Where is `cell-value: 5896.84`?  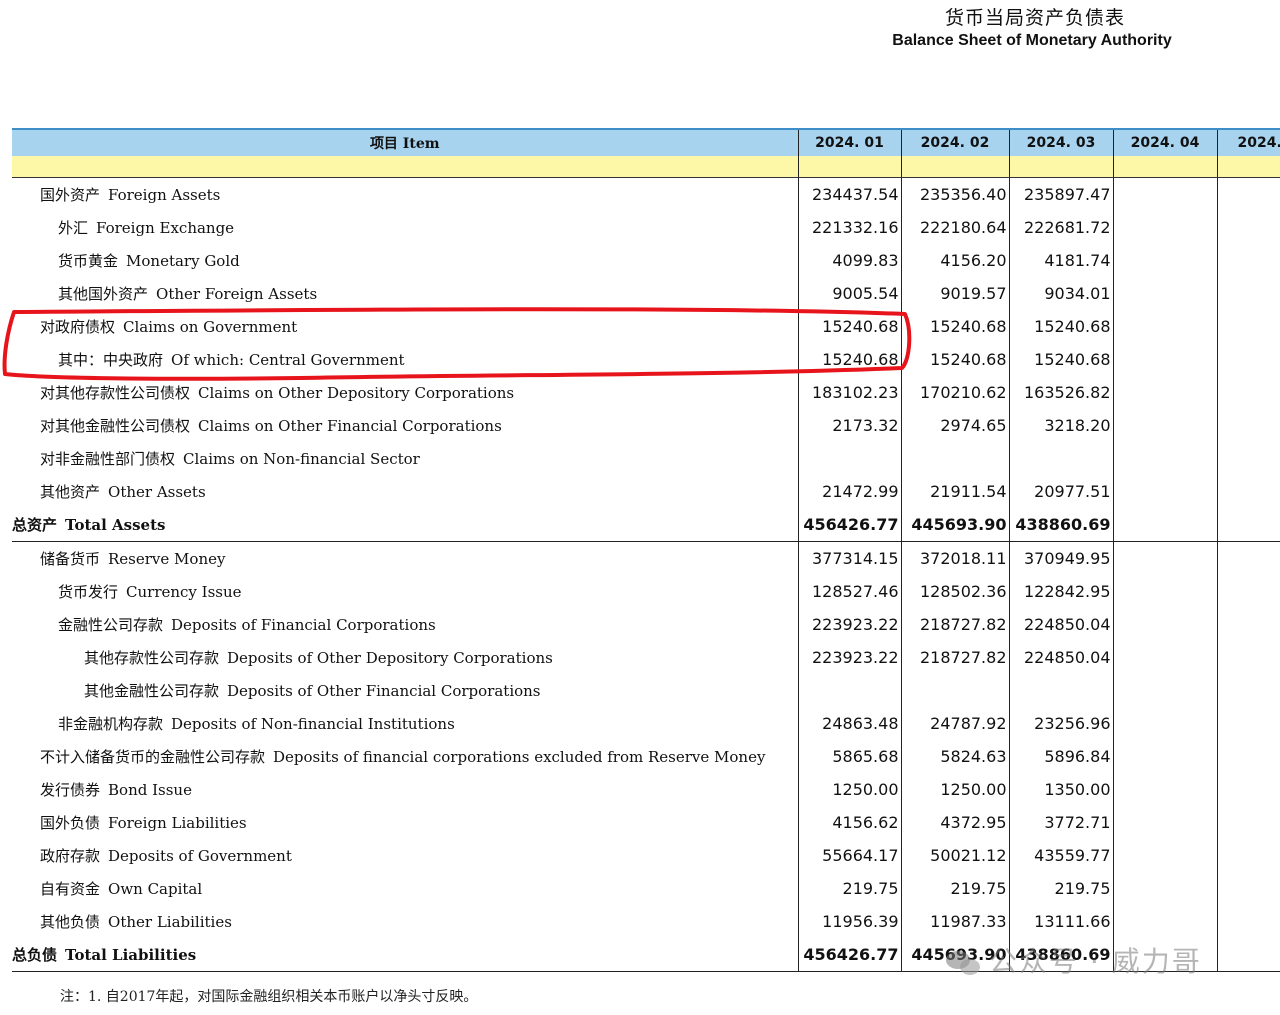
cell-value: 5896.84 is located at coordinates (1061, 756).